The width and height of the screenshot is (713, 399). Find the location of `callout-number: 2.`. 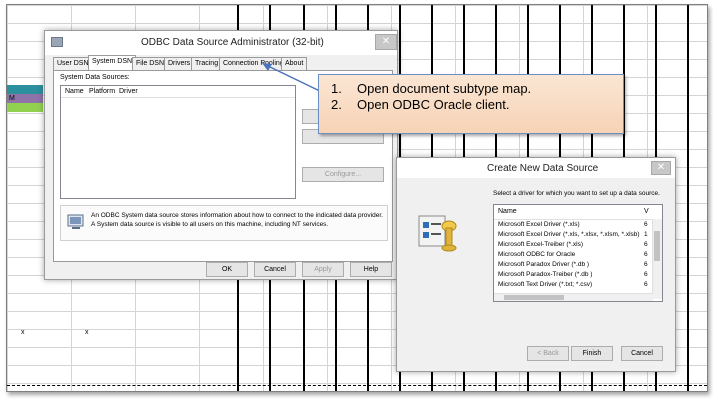

callout-number: 2. is located at coordinates (336, 104).